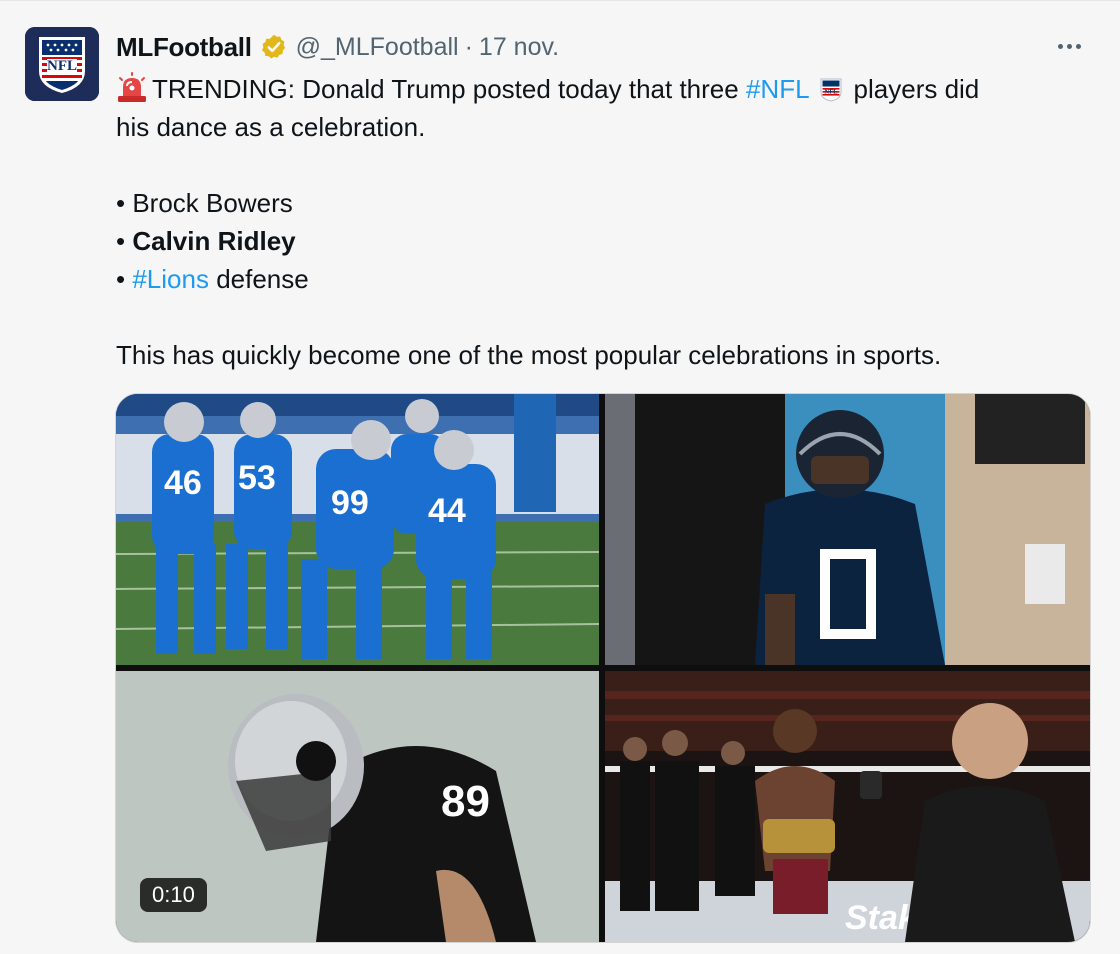  Describe the element at coordinates (465, 801) in the screenshot. I see `svg-text: 89` at that location.